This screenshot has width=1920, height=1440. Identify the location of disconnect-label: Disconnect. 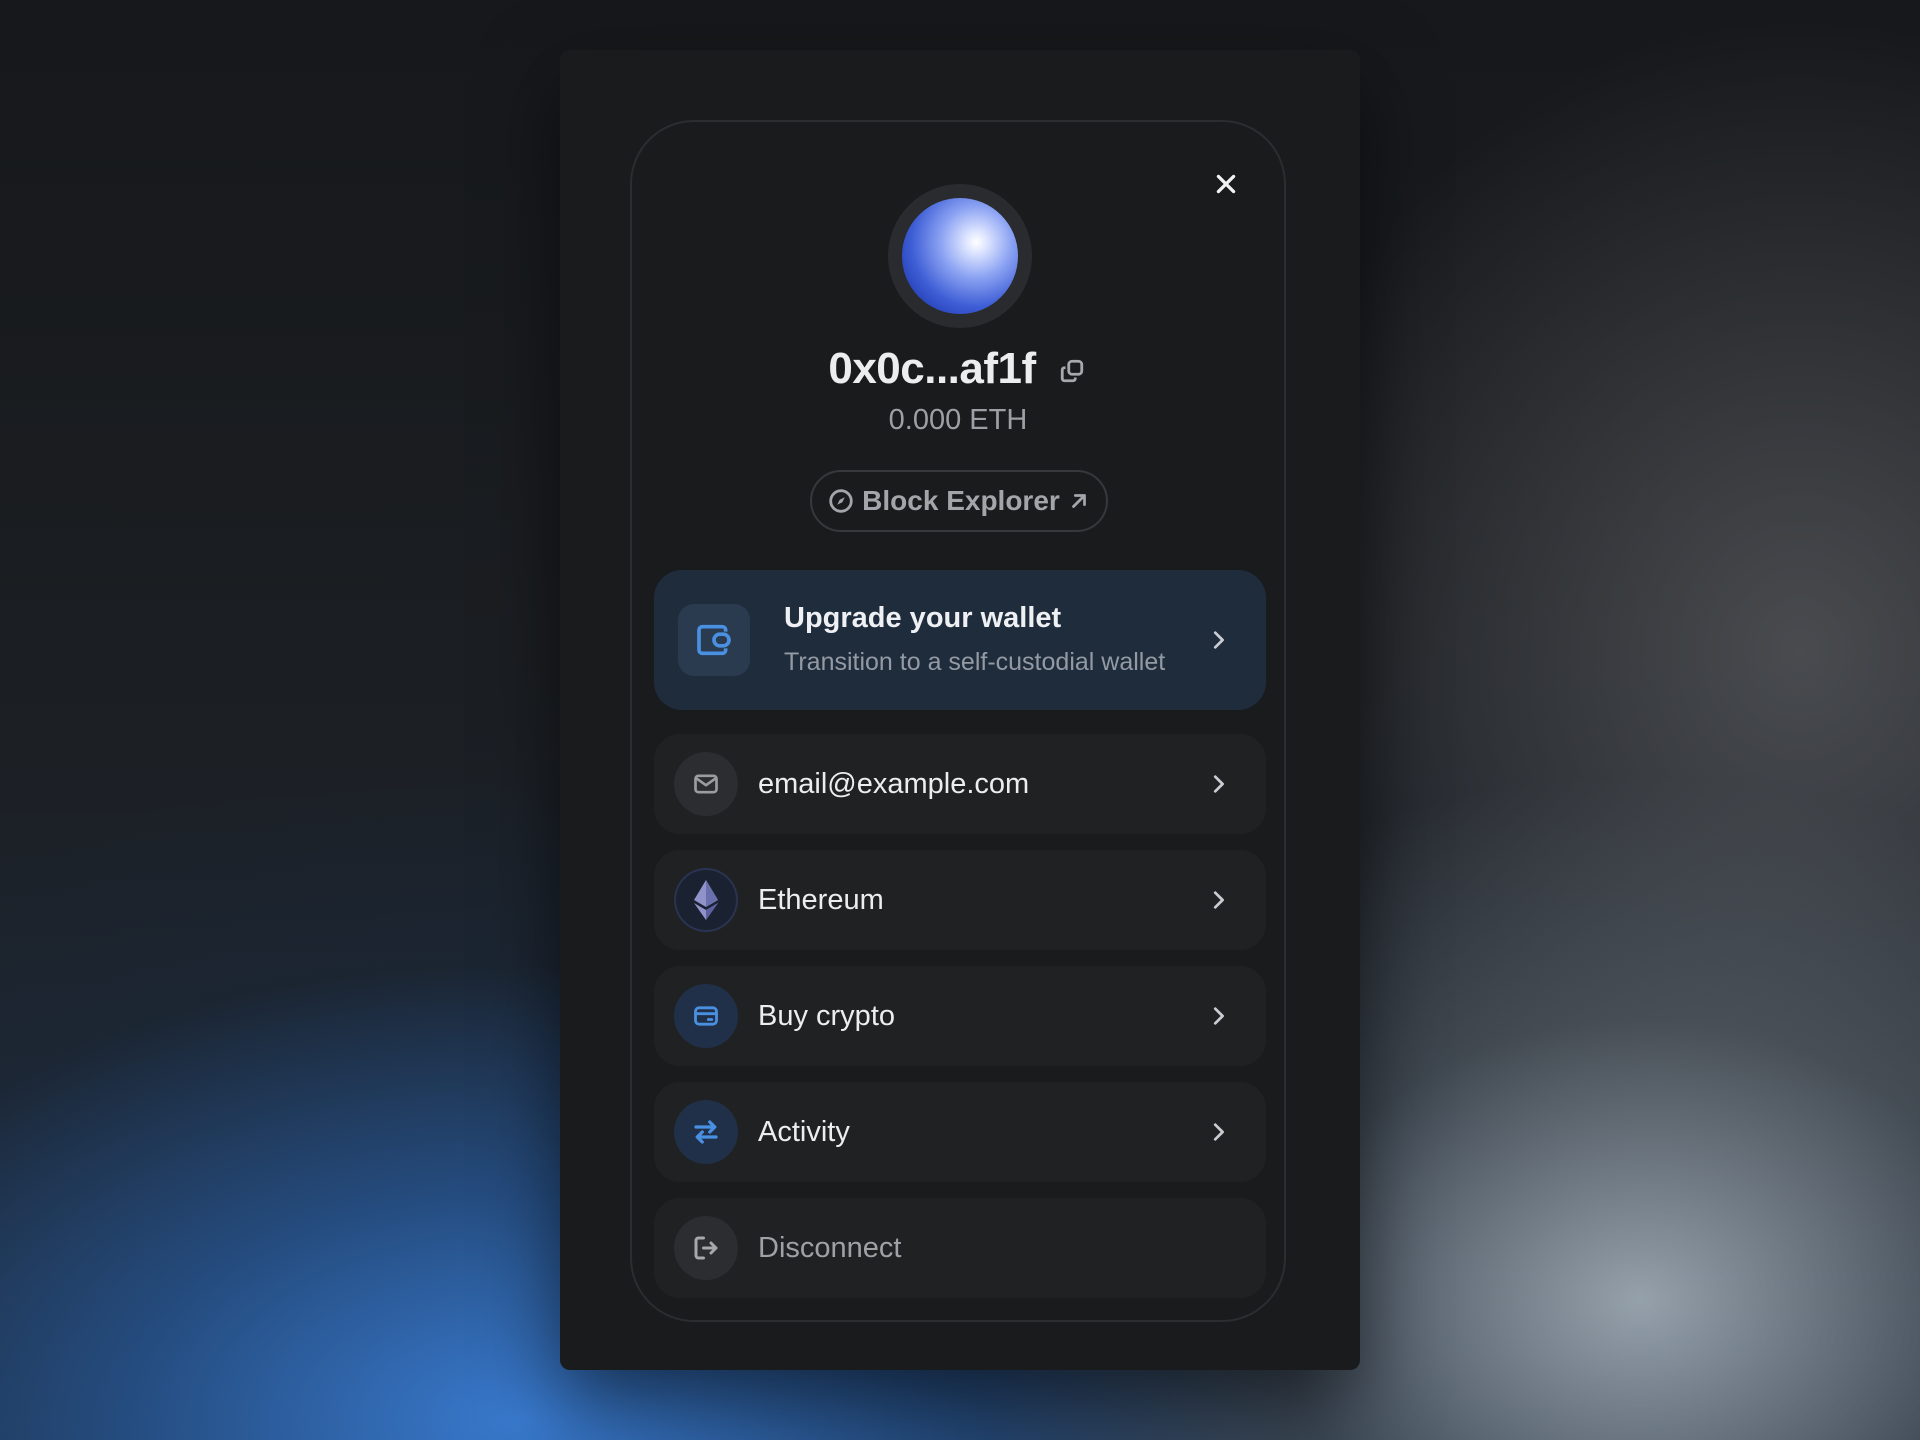
(830, 1248).